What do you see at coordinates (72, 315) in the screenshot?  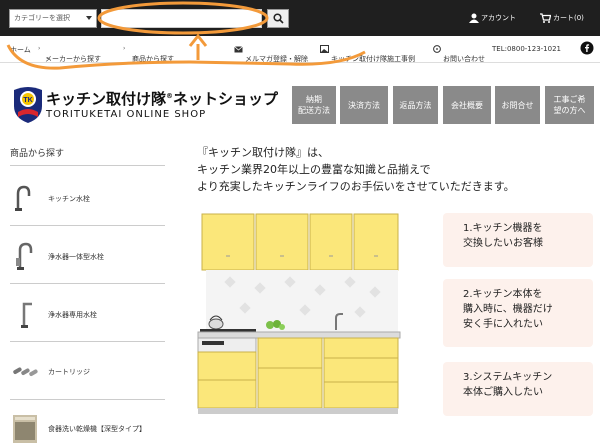 I see `sidebar-item-label: 浄水器専用水栓` at bounding box center [72, 315].